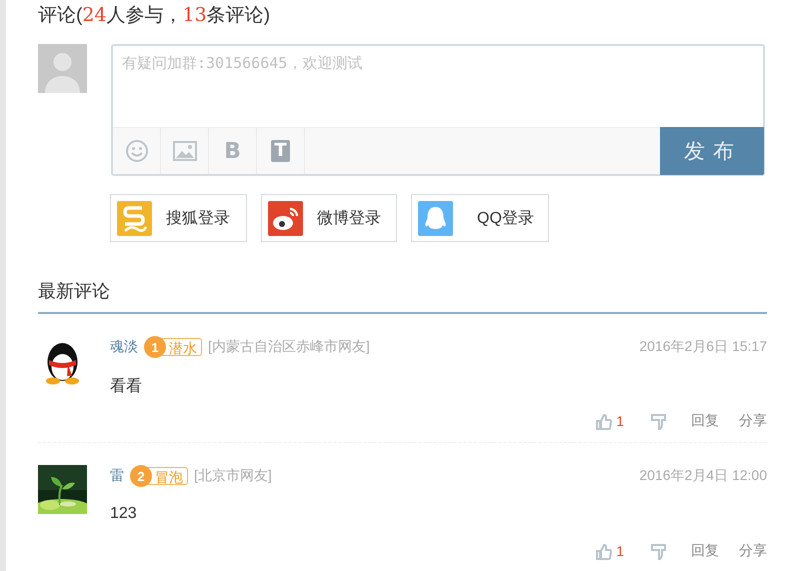 The image size is (800, 571). I want to click on login-button: 搜狐登录, so click(178, 218).